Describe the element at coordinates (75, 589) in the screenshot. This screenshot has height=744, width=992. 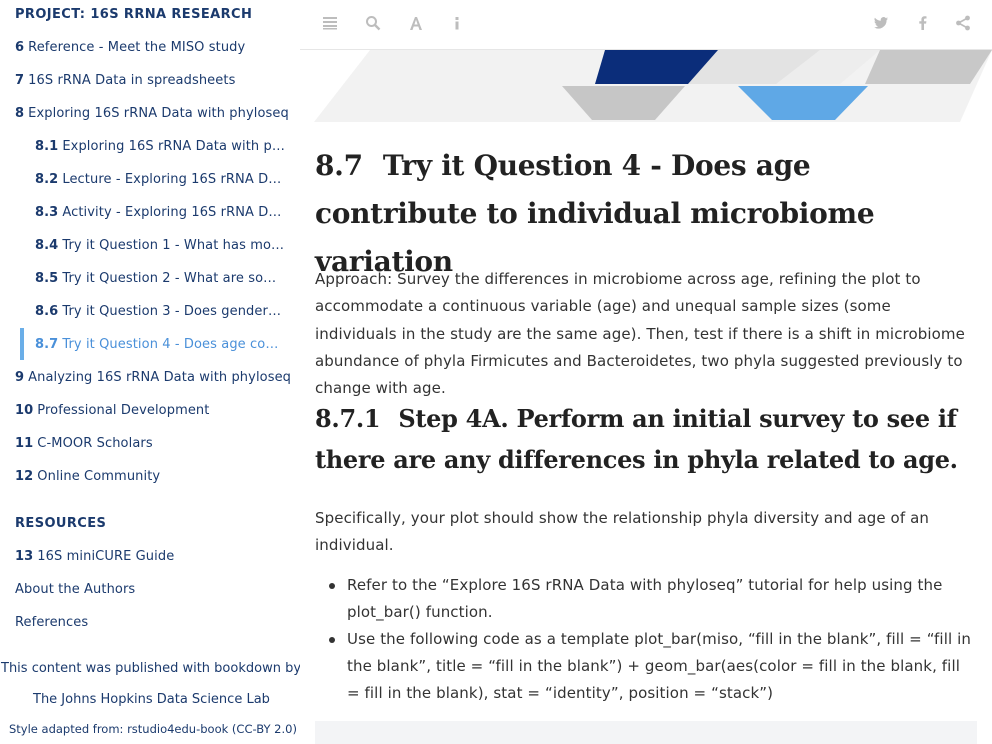
I see `item-label: About the Authors` at that location.